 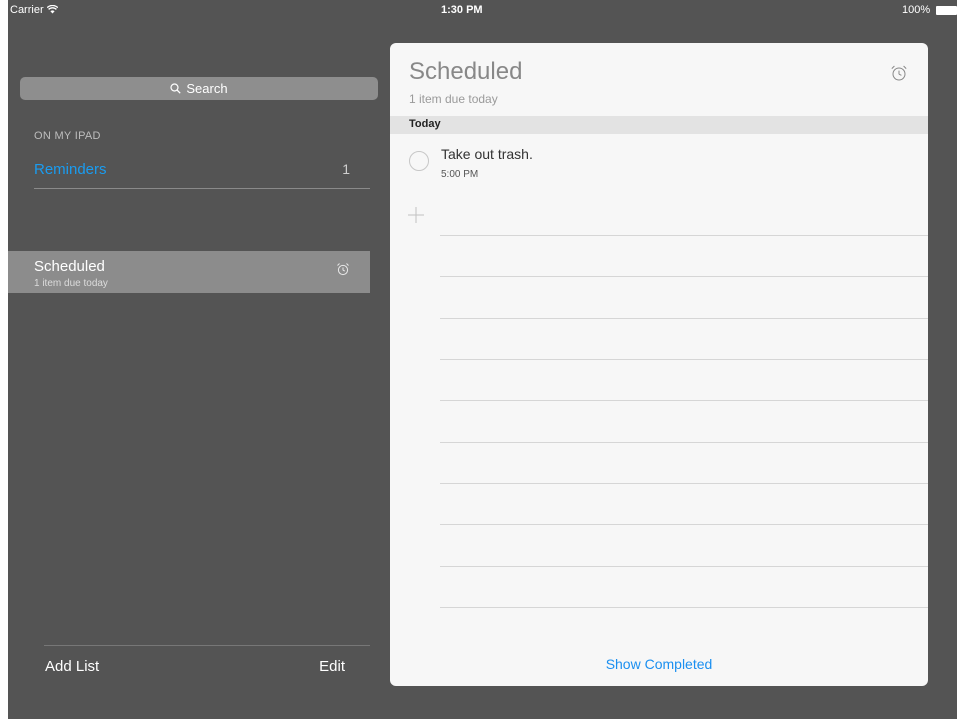 I want to click on sidebar-item-scheduled: Scheduled 1 item due today, so click(x=189, y=272).